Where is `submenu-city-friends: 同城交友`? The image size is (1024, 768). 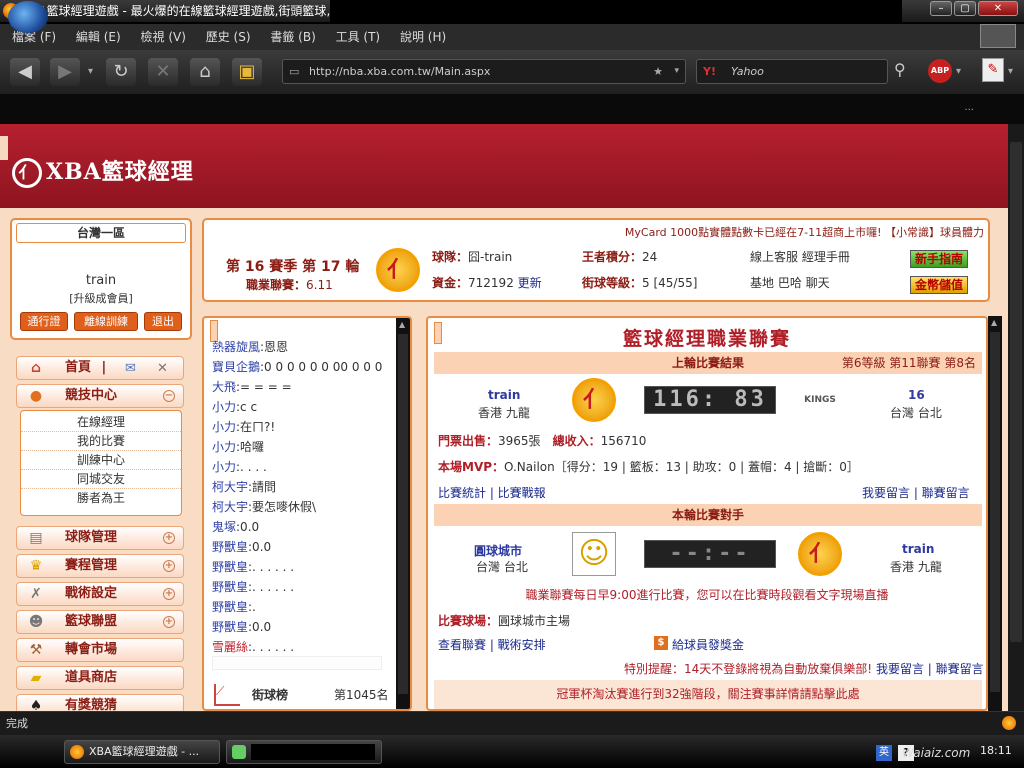
submenu-city-friends: 同城交友 is located at coordinates (101, 479).